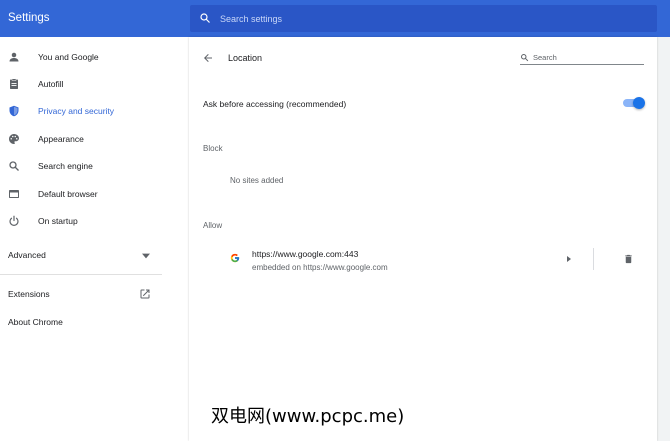  Describe the element at coordinates (245, 58) in the screenshot. I see `page-title: Location` at that location.